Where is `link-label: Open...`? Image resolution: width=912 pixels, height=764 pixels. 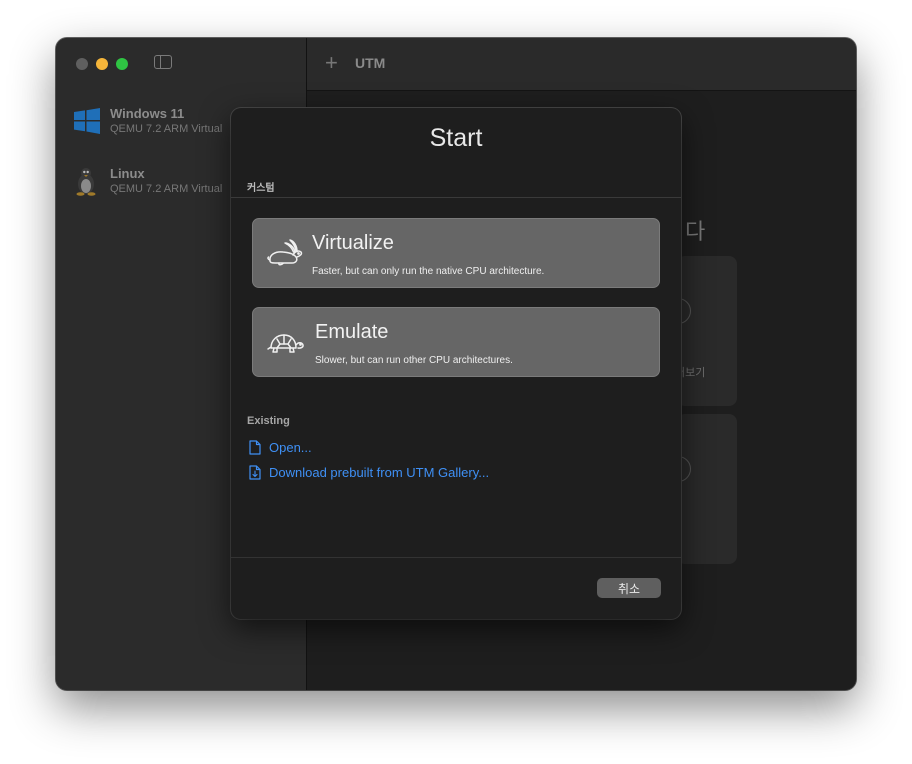 link-label: Open... is located at coordinates (290, 447).